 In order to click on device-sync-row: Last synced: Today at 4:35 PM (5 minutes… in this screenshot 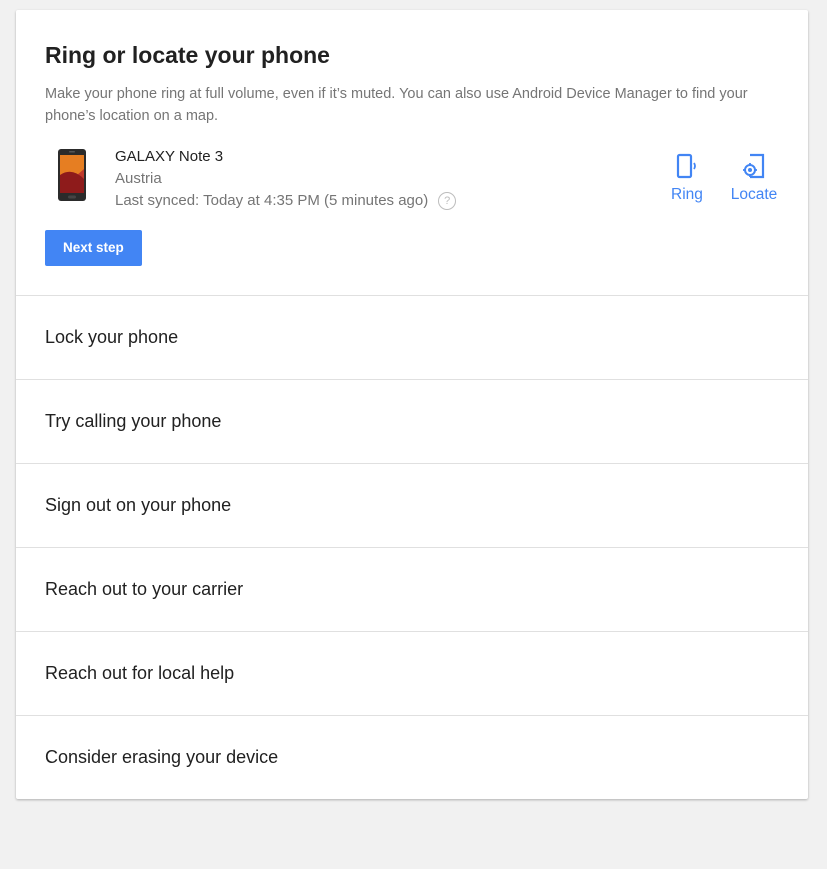, I will do `click(286, 201)`.